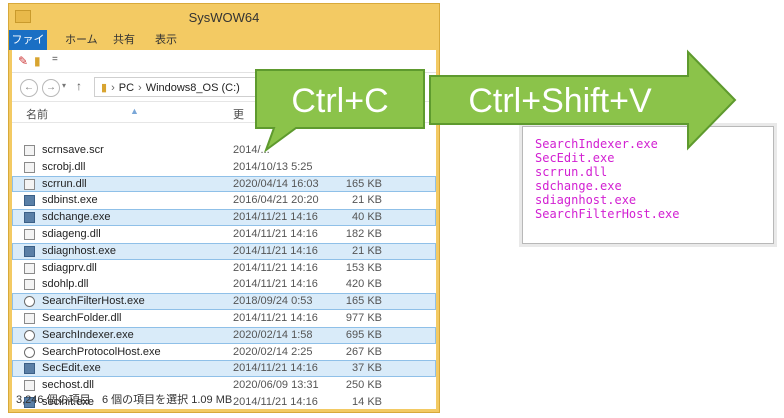  I want to click on ctrl-shift-v-label: Ctrl+Shift+V, so click(560, 101).